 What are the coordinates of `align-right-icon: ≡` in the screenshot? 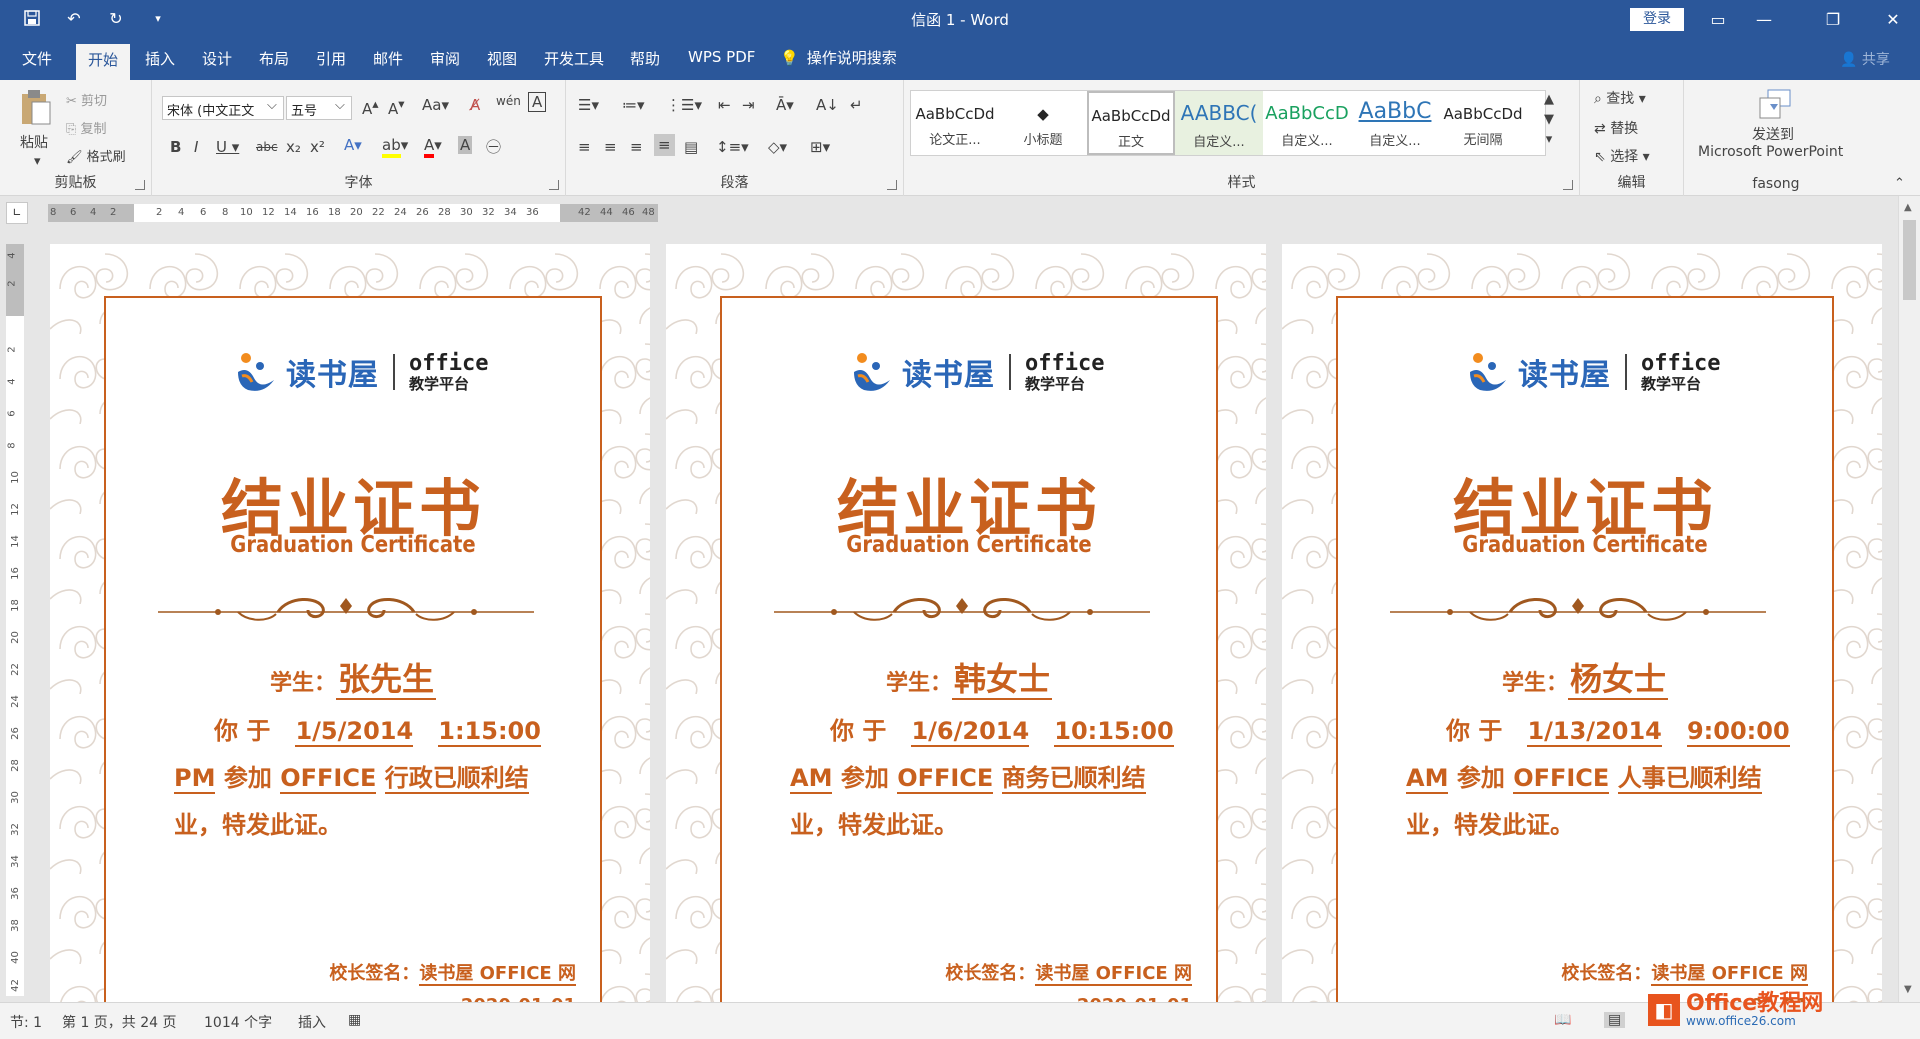 It's located at (636, 147).